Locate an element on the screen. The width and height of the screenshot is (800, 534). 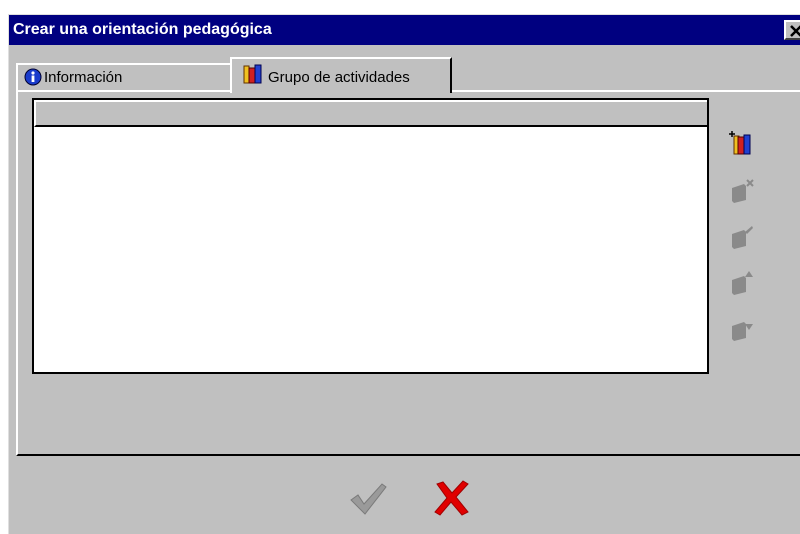
cancel-button is located at coordinates (452, 499).